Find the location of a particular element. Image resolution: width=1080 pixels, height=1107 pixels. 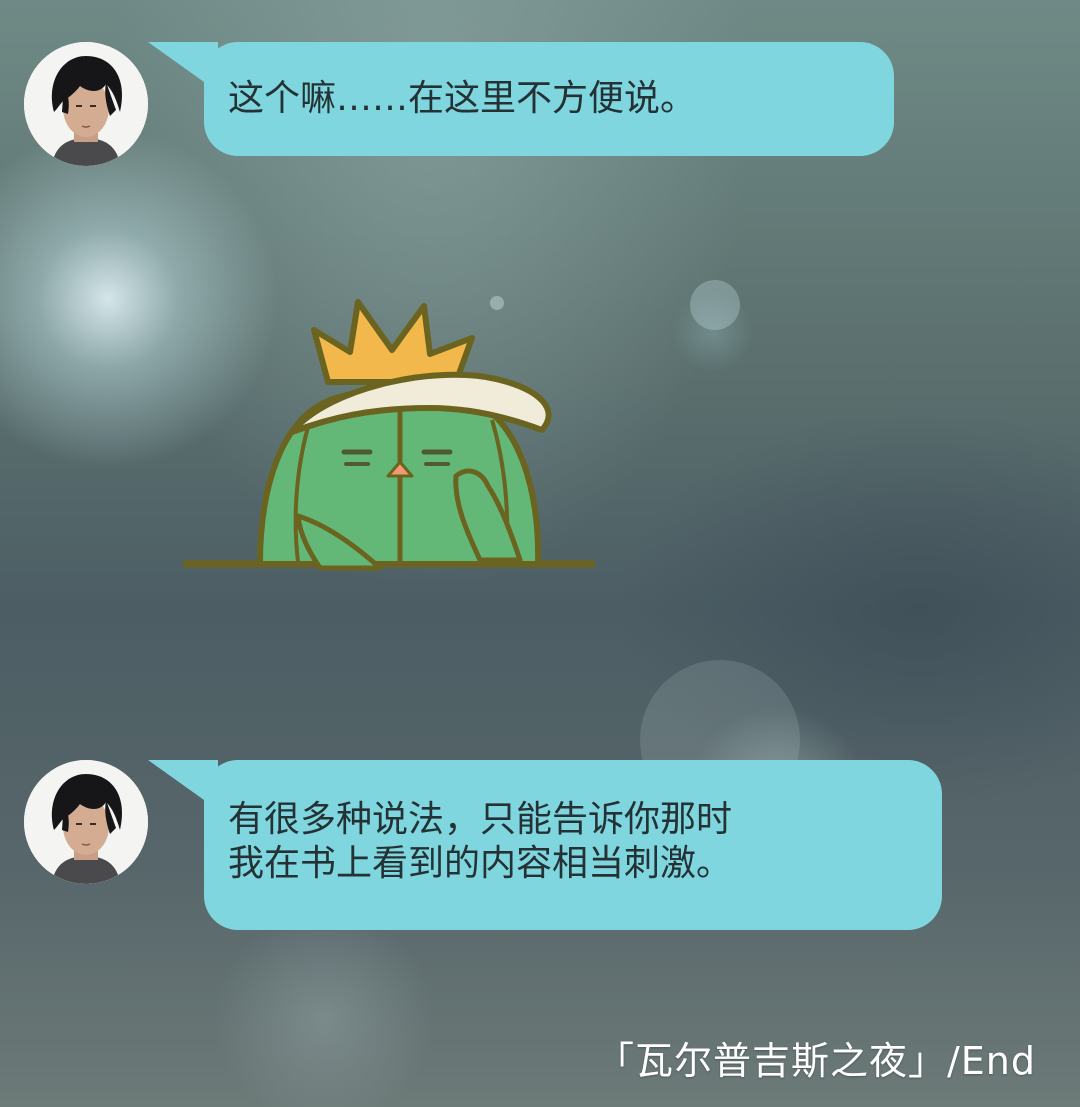

cactus-sticker is located at coordinates (390, 440).